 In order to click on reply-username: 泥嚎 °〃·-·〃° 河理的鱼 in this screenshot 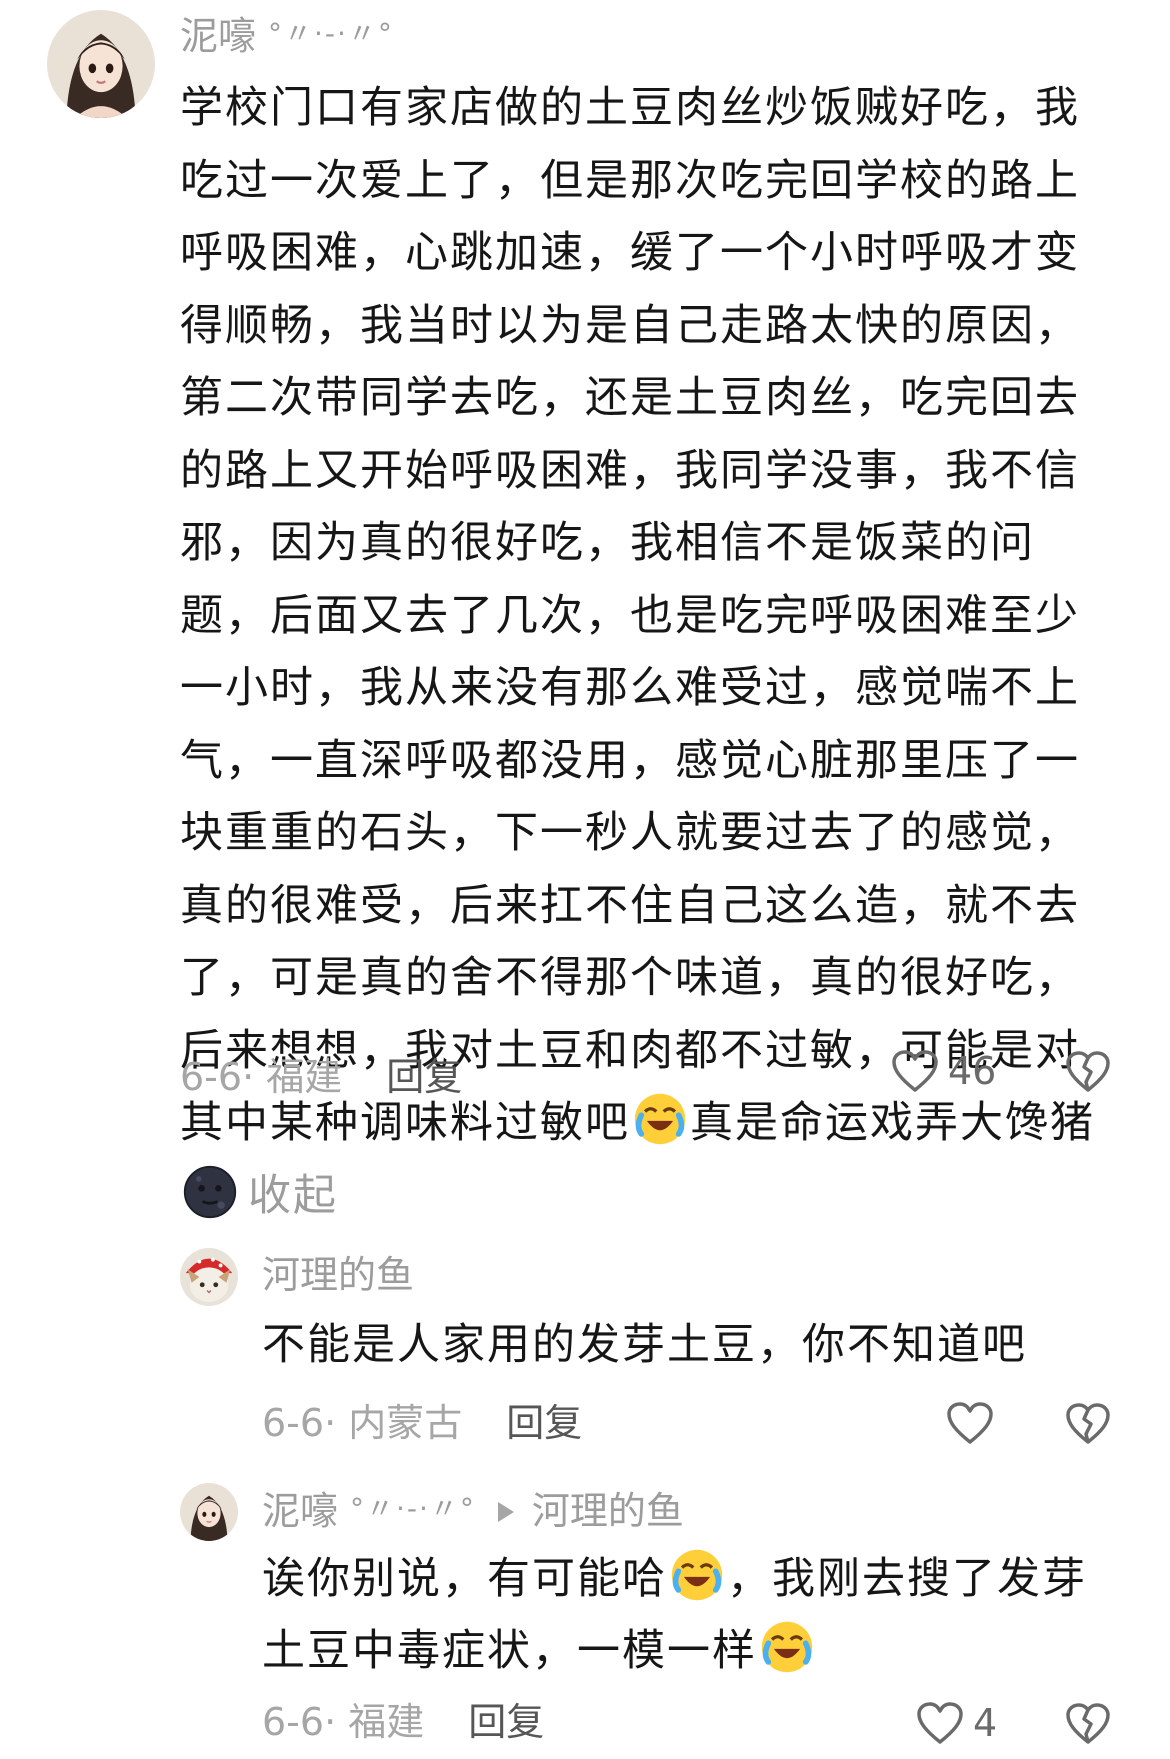, I will do `click(473, 1510)`.